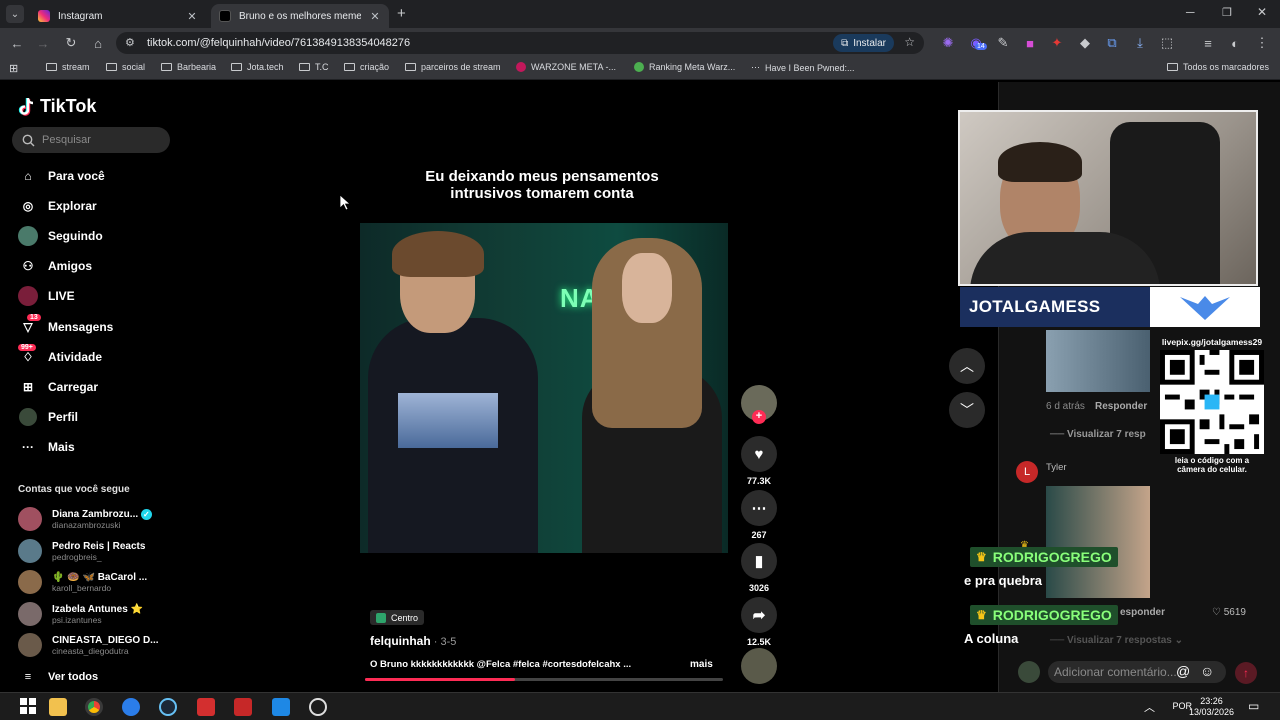 The image size is (1280, 720). What do you see at coordinates (759, 622) in the screenshot?
I see `share-button: ➦ 12.5K` at bounding box center [759, 622].